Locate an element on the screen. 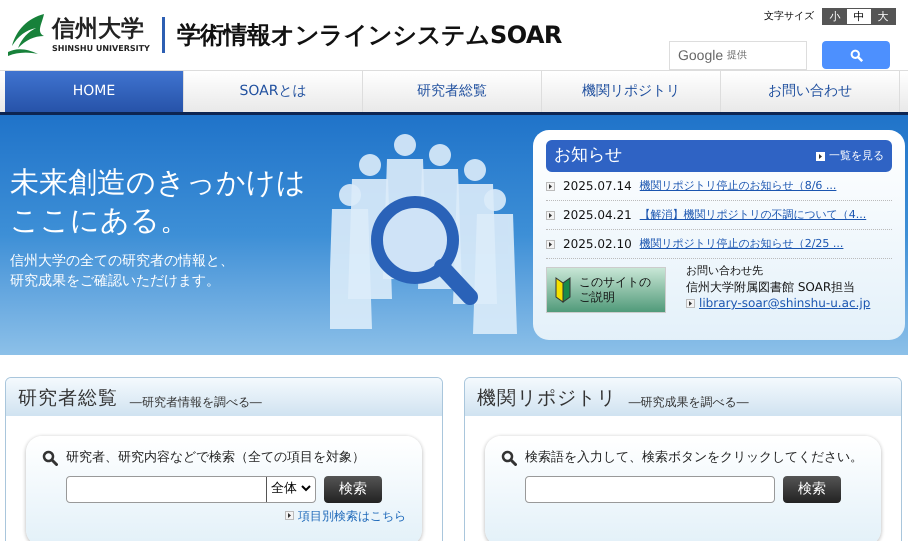 The width and height of the screenshot is (908, 541). scope-select: 全体 is located at coordinates (290, 489).